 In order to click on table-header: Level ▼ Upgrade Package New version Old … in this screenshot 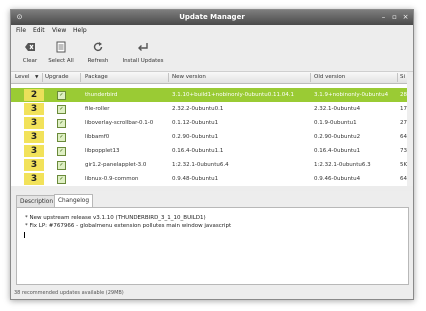, I will do `click(212, 78)`.